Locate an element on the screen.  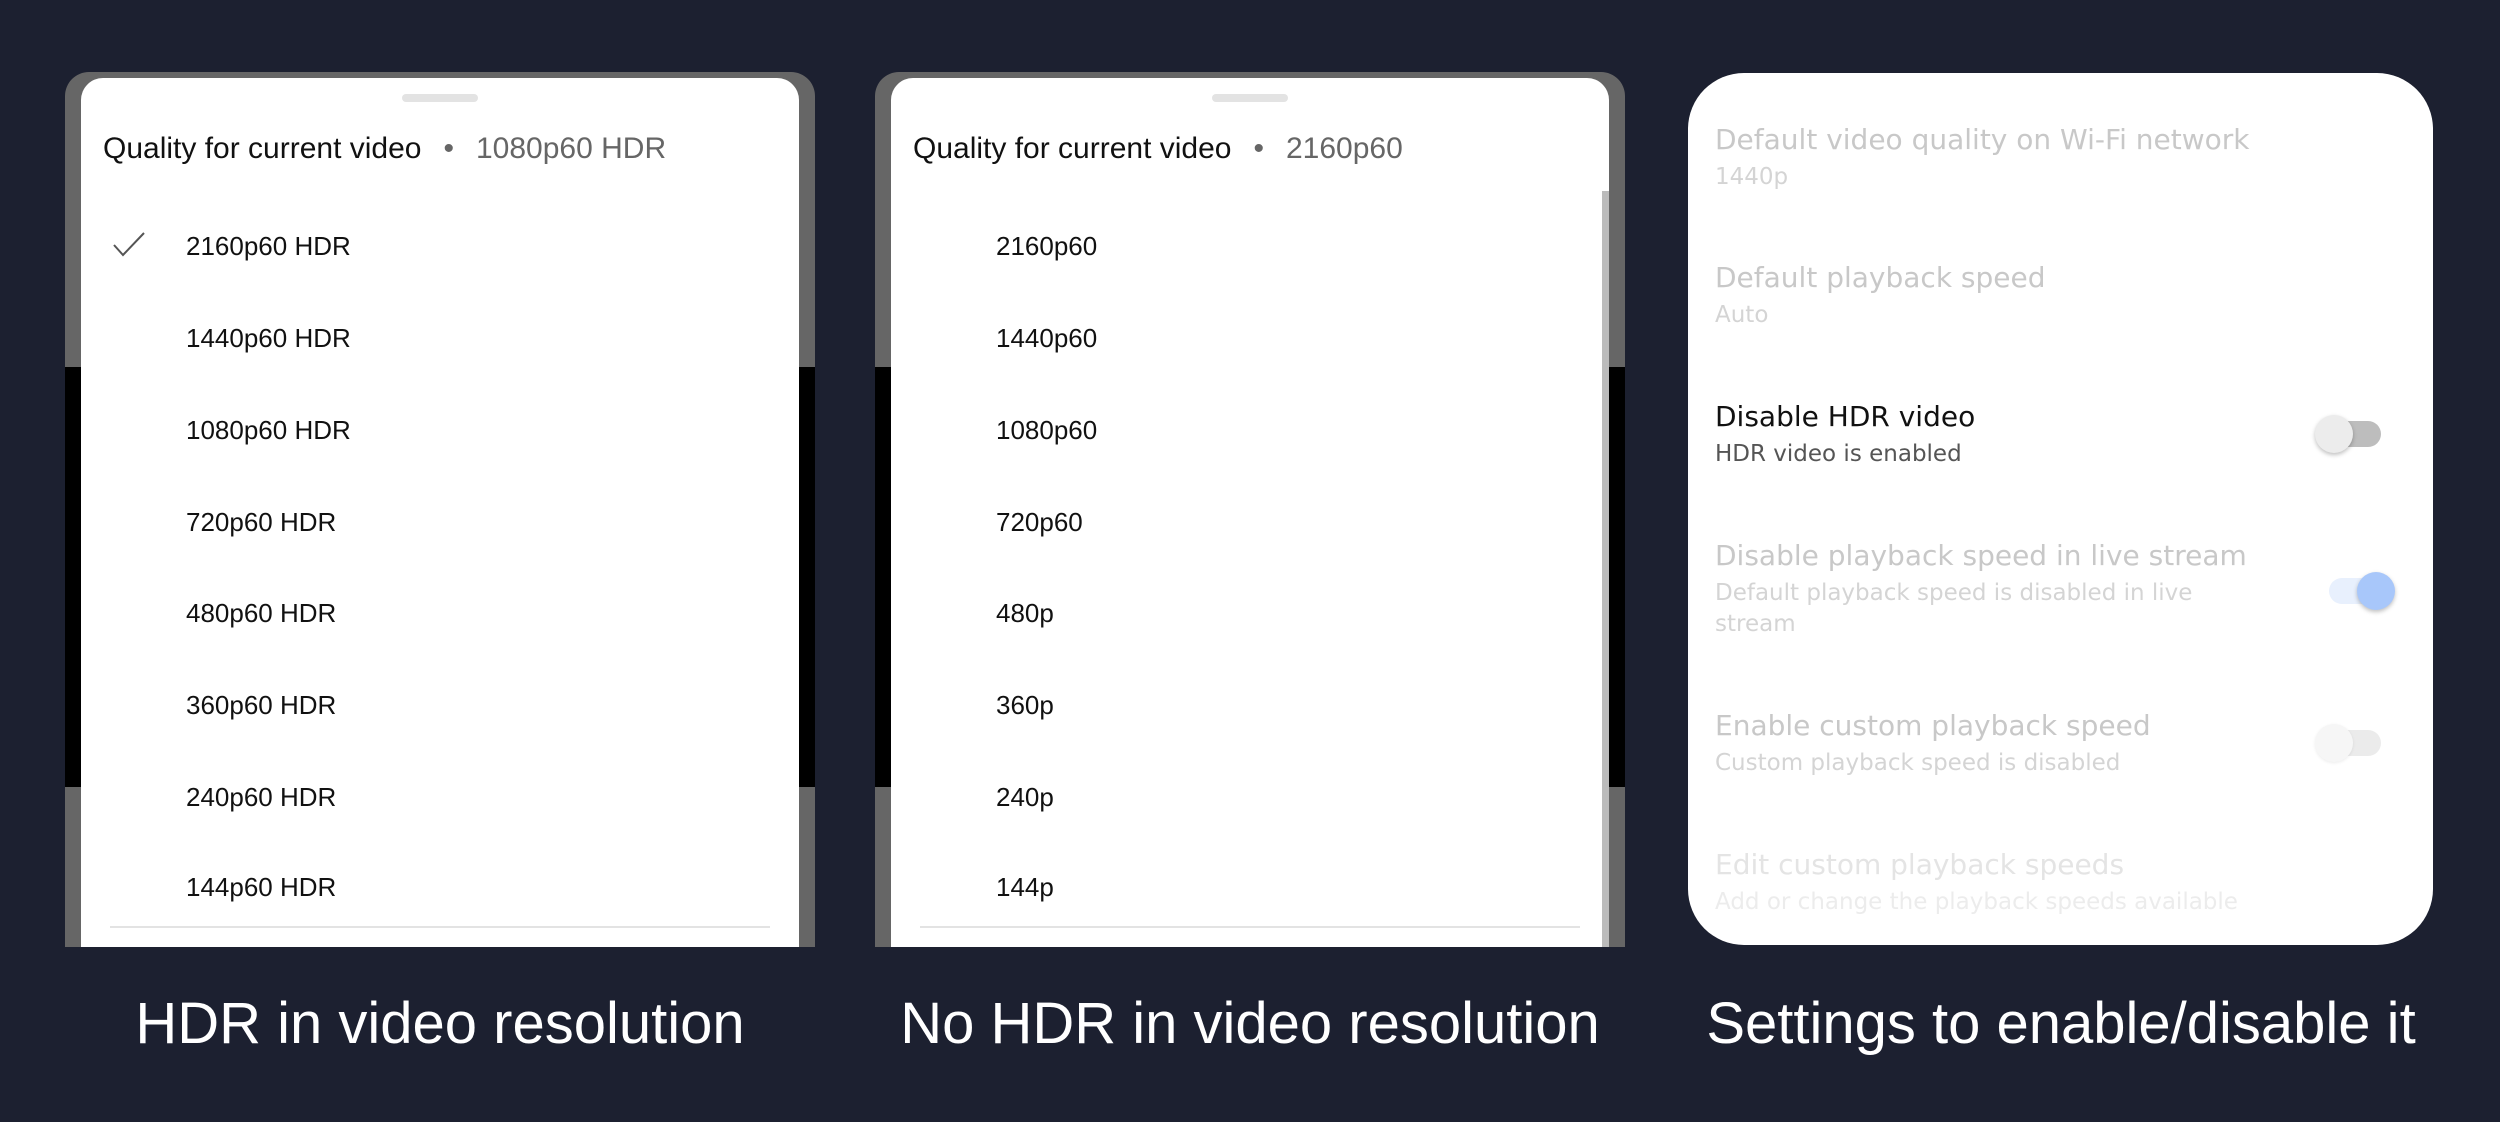
quality-option: 480p60 HDR is located at coordinates (440, 612).